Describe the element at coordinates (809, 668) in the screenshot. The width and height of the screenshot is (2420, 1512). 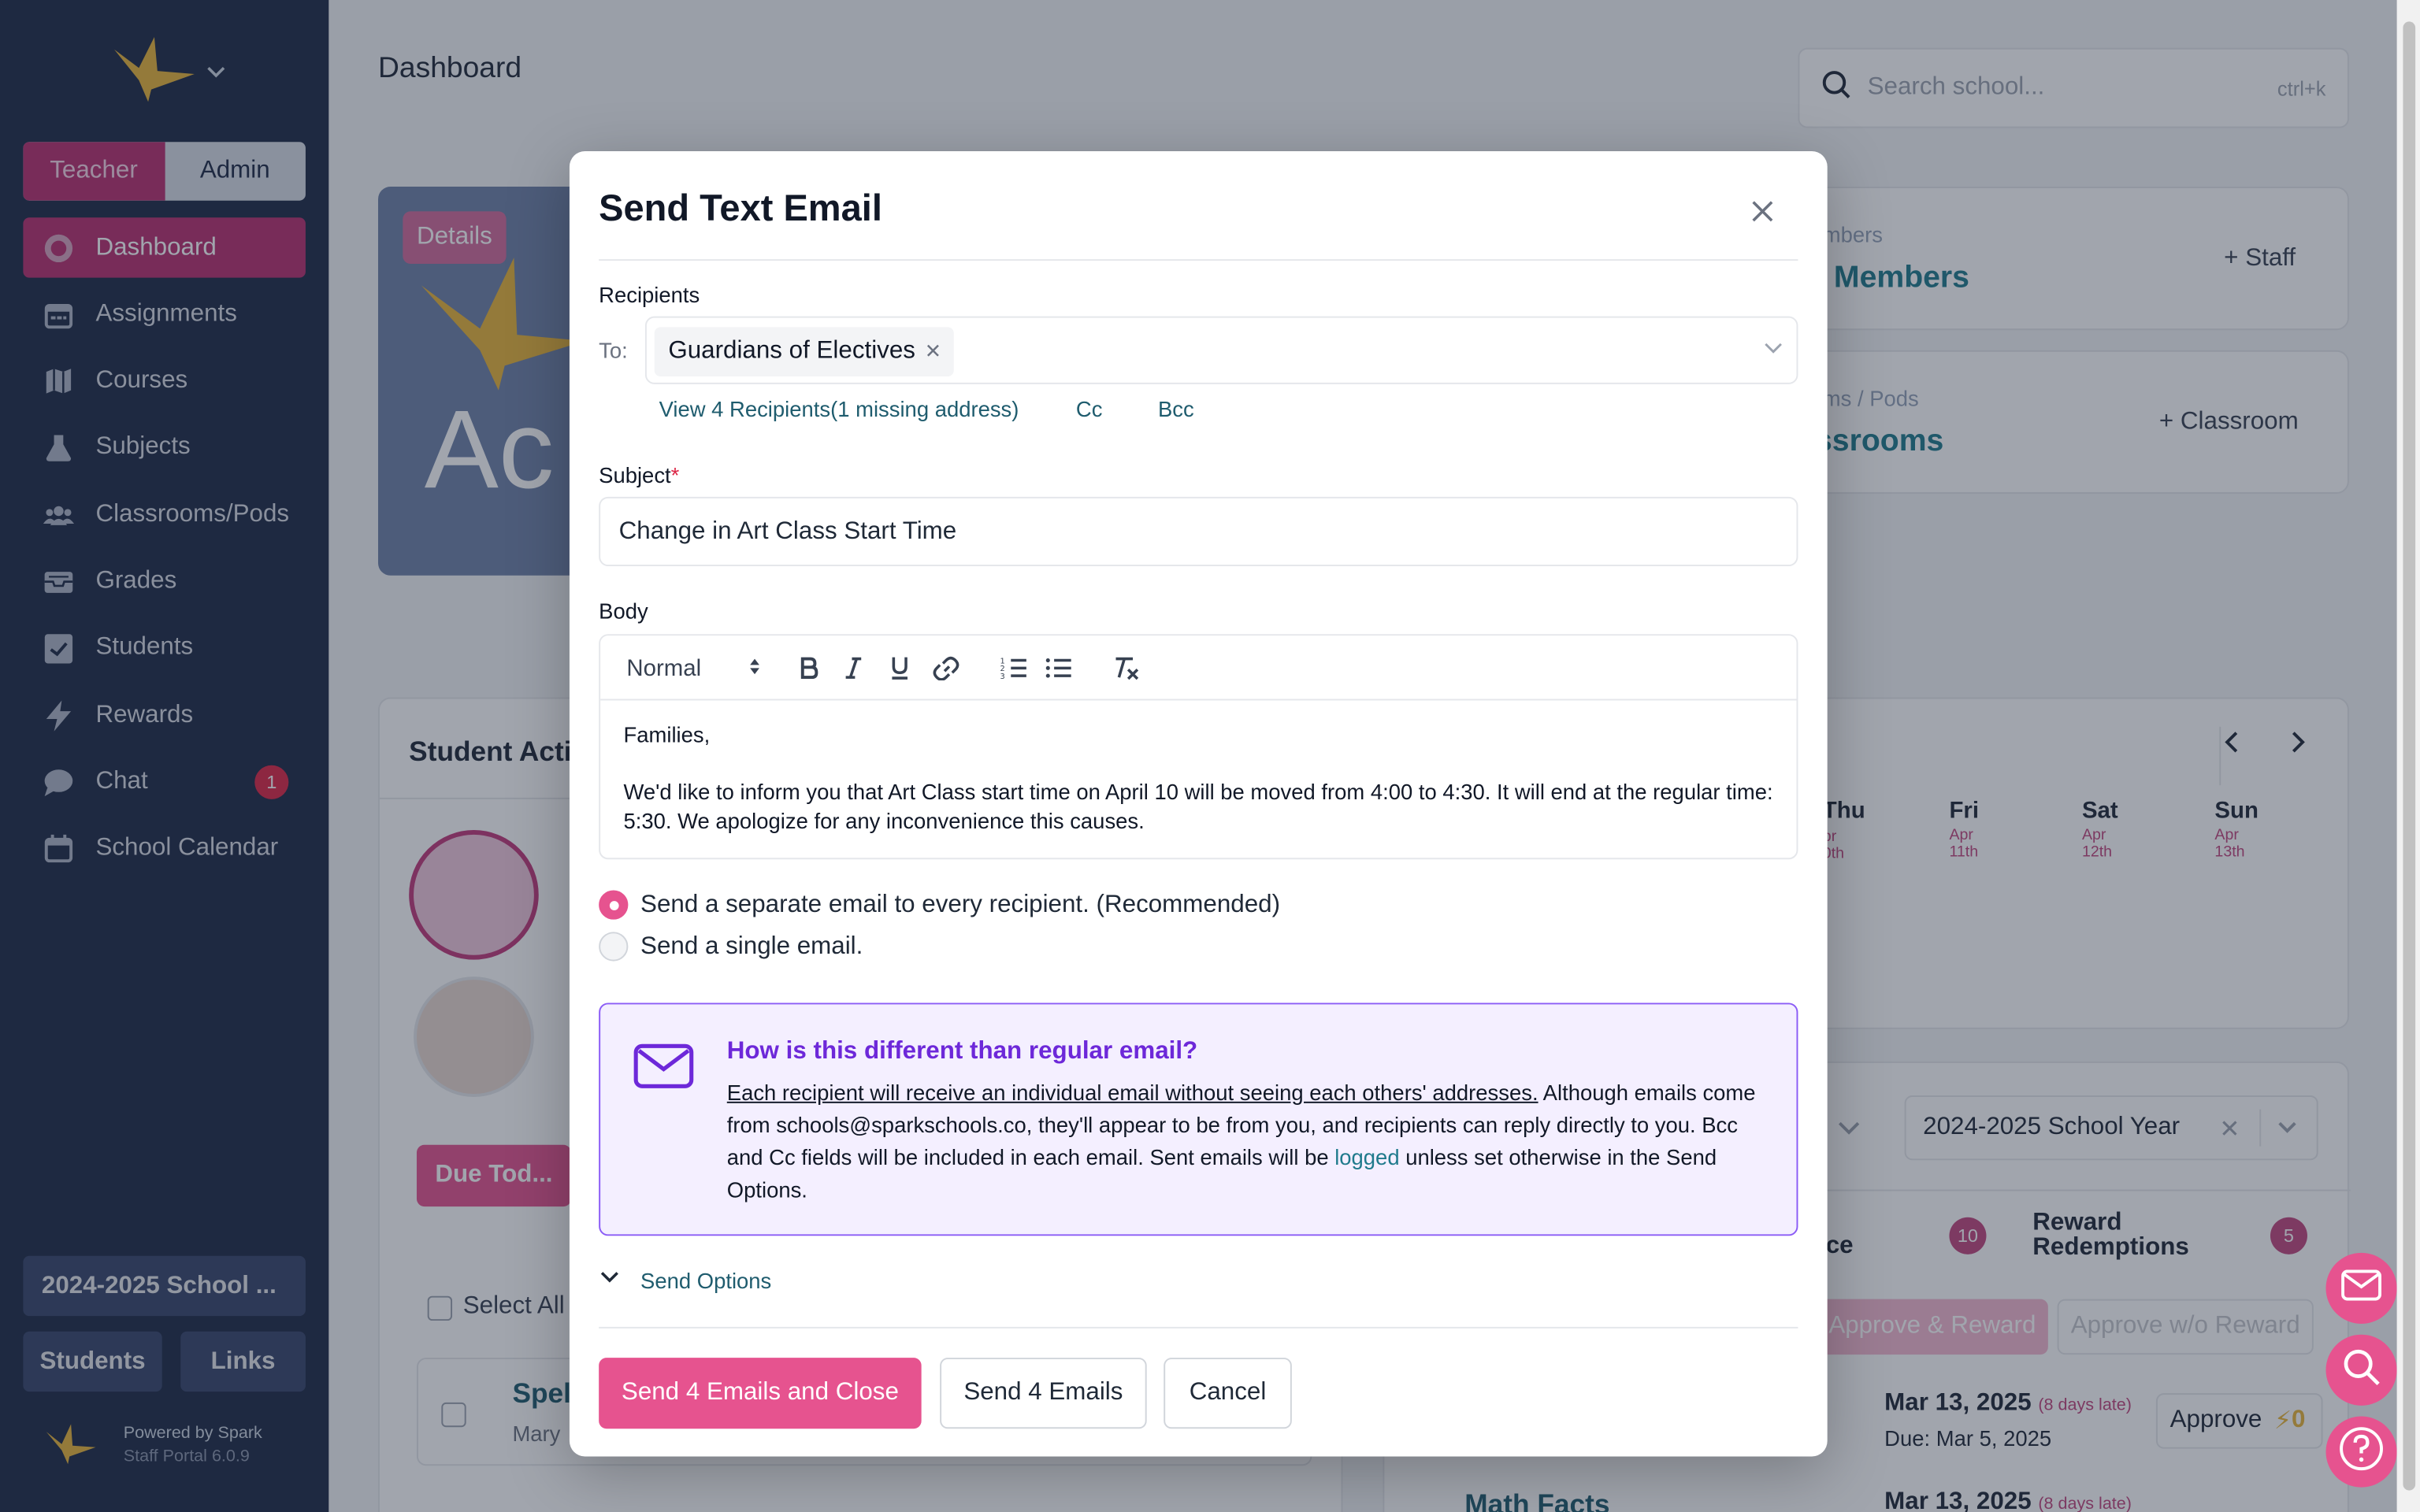
I see `bold-icon` at that location.